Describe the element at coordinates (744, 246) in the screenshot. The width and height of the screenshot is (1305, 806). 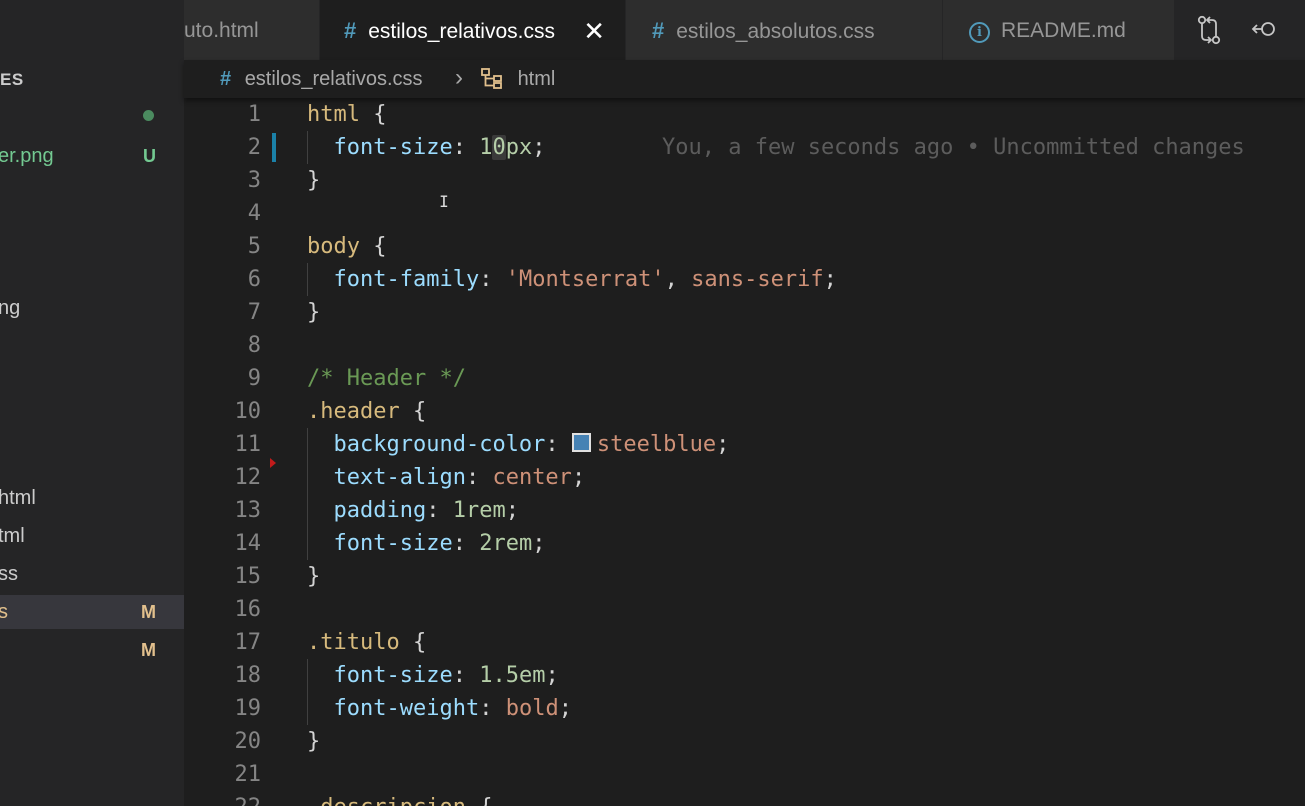
I see `code-line: 5 body {` at that location.